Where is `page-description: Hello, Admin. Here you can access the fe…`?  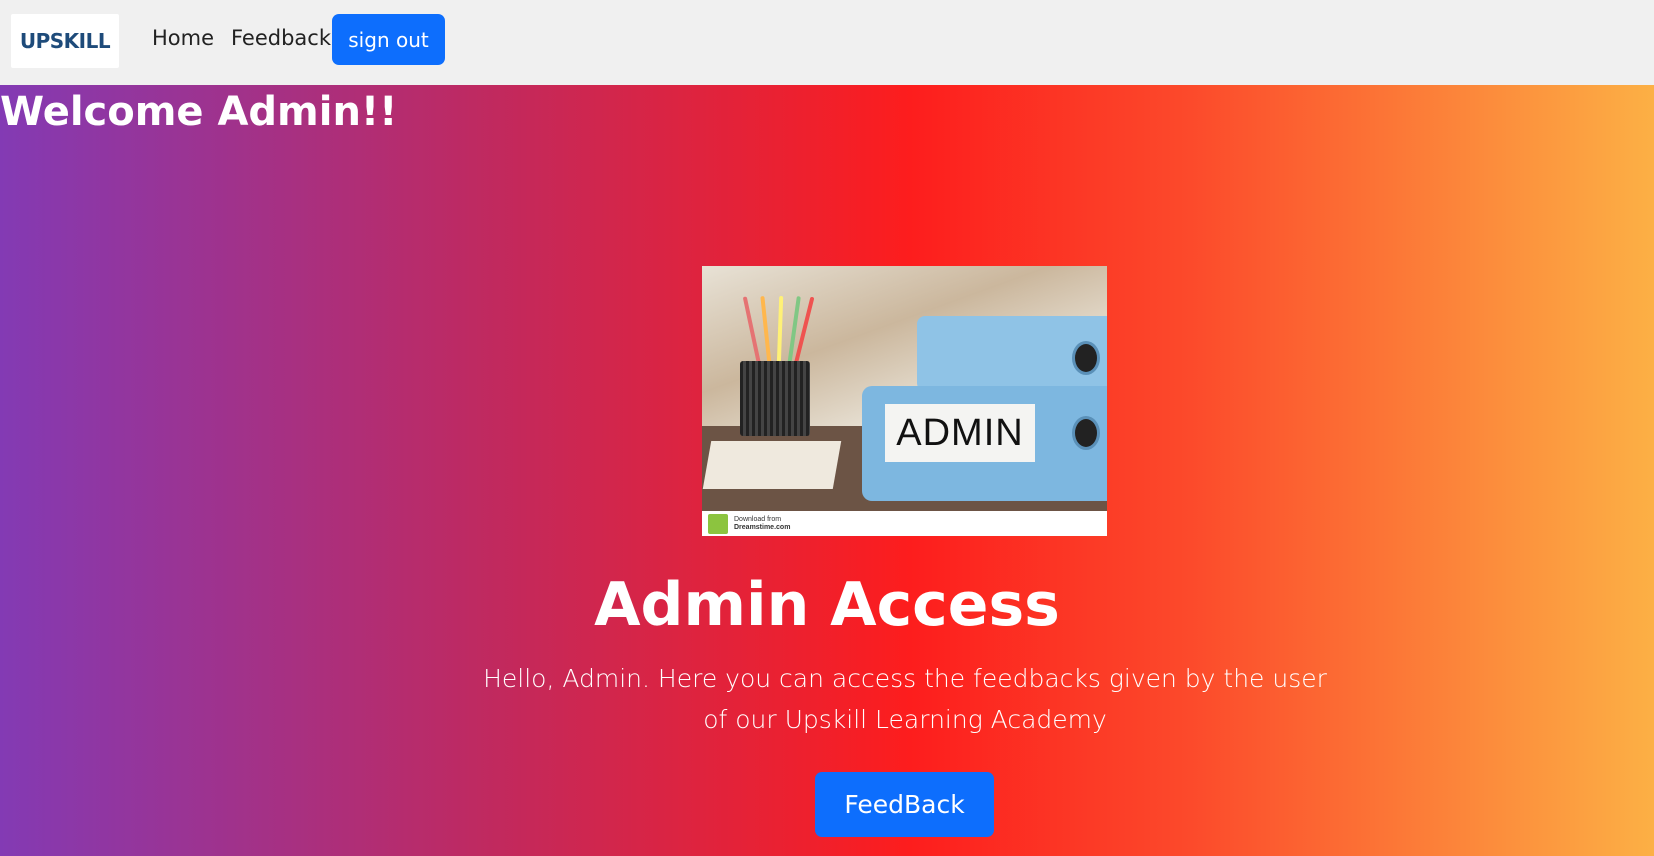 page-description: Hello, Admin. Here you can access the fe… is located at coordinates (905, 699).